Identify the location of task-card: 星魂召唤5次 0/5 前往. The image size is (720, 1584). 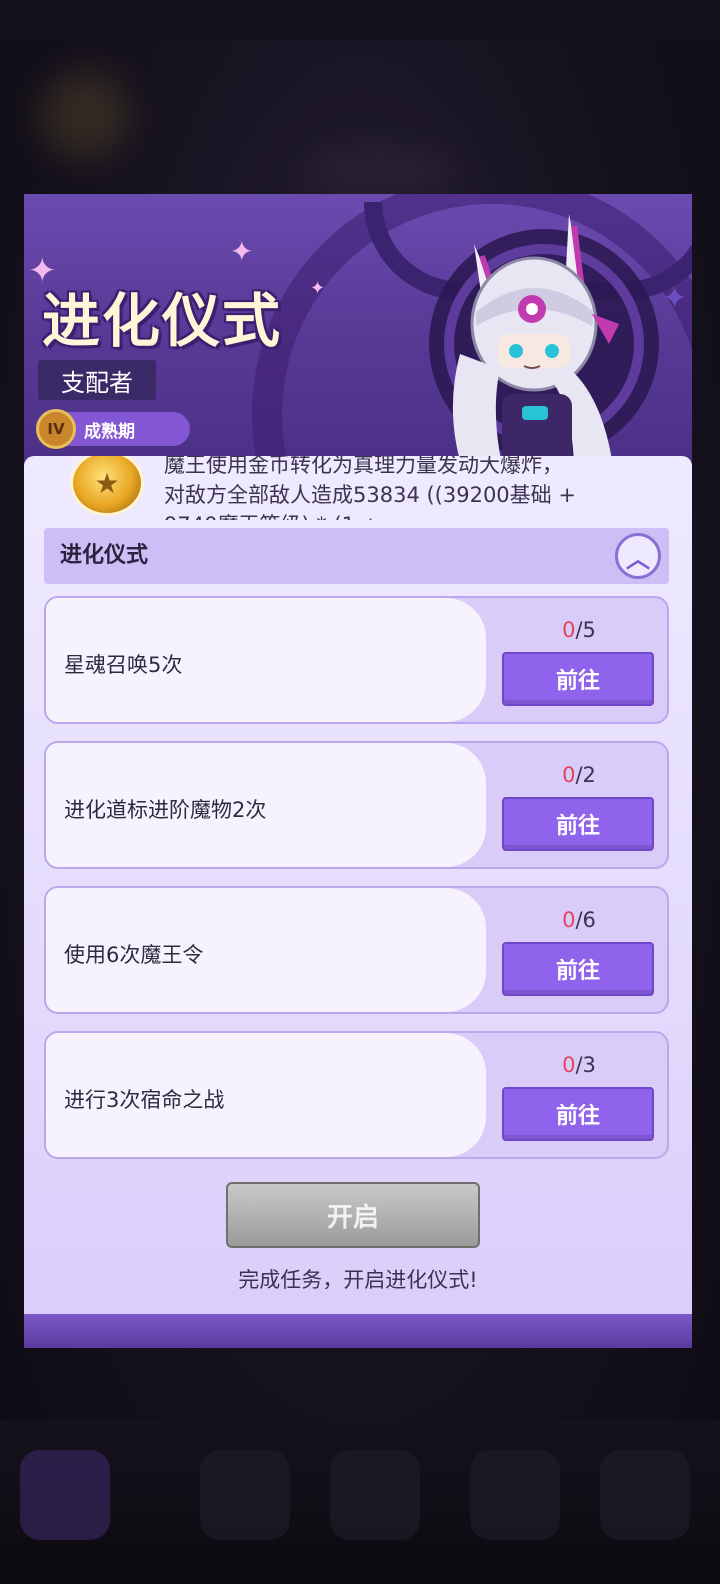
(356, 660).